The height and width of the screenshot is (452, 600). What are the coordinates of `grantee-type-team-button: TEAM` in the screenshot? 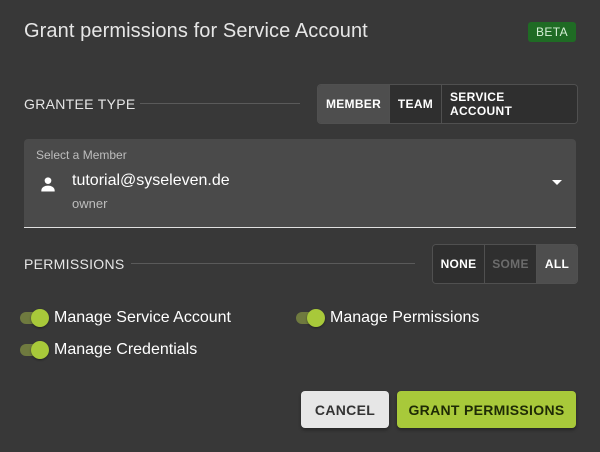 It's located at (416, 104).